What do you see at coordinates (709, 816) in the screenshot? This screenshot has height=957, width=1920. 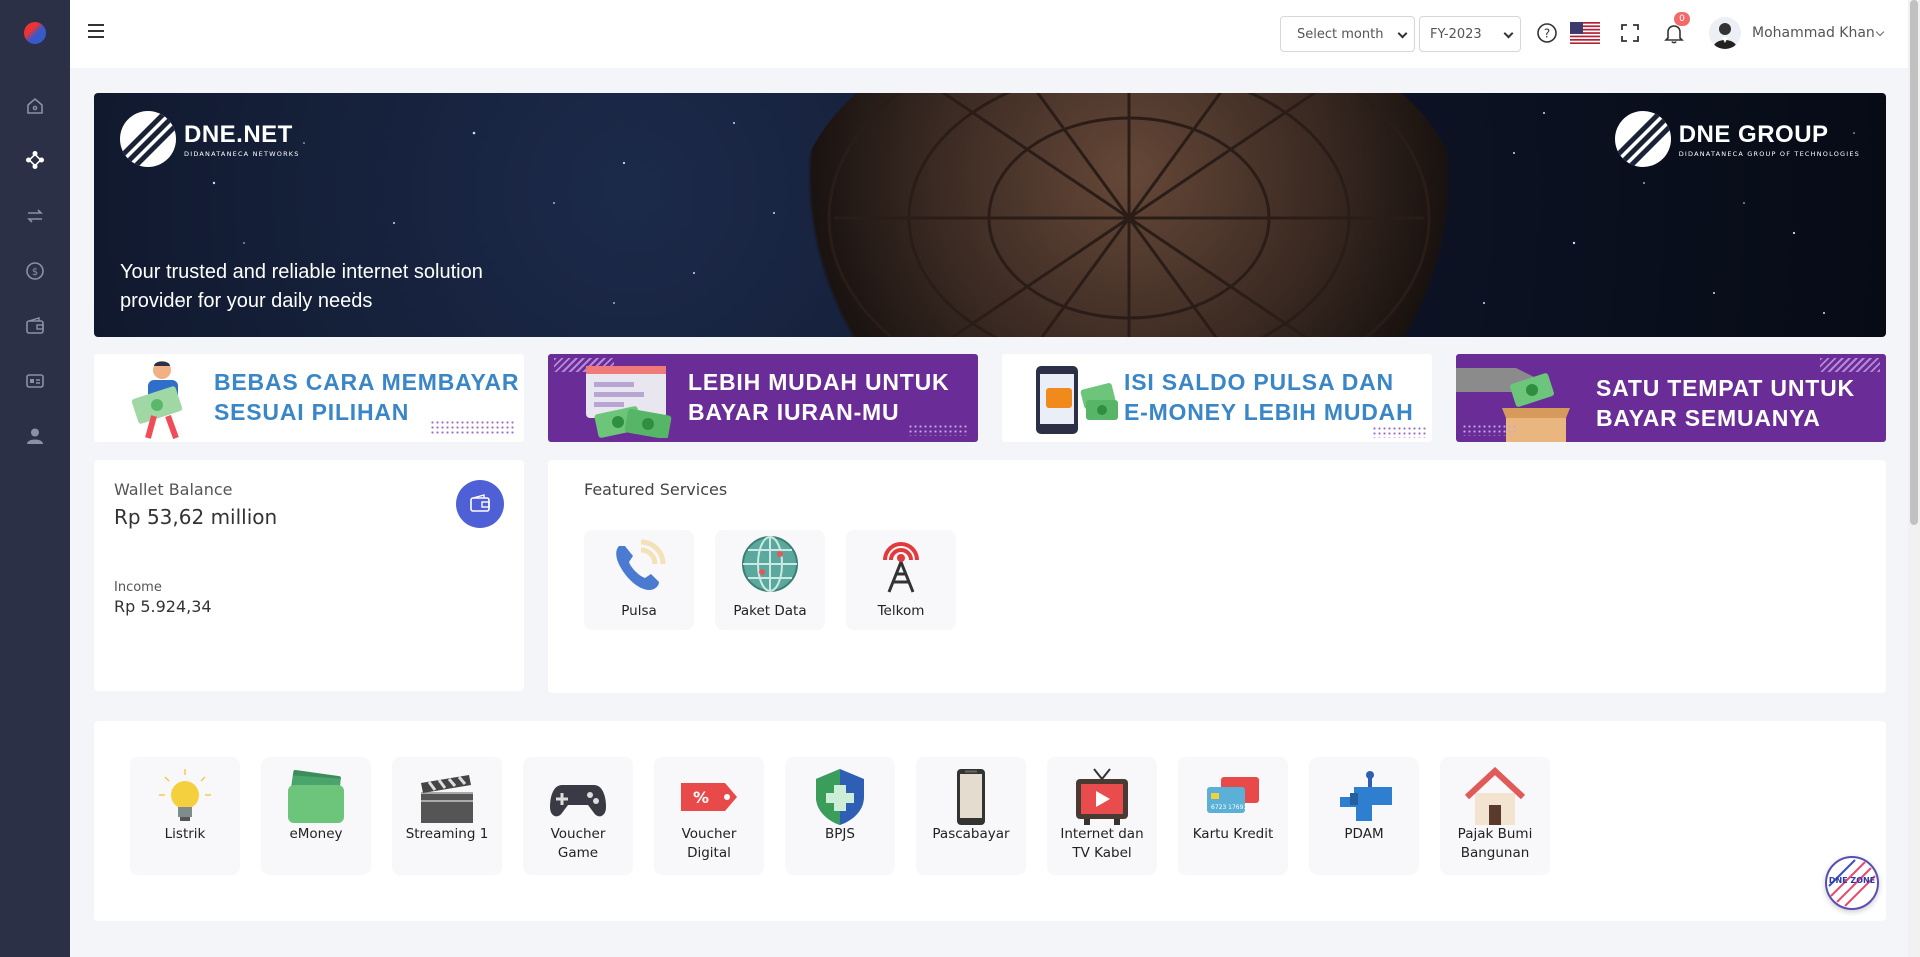 I see `service-voucher-digital: % Voucher Digital` at bounding box center [709, 816].